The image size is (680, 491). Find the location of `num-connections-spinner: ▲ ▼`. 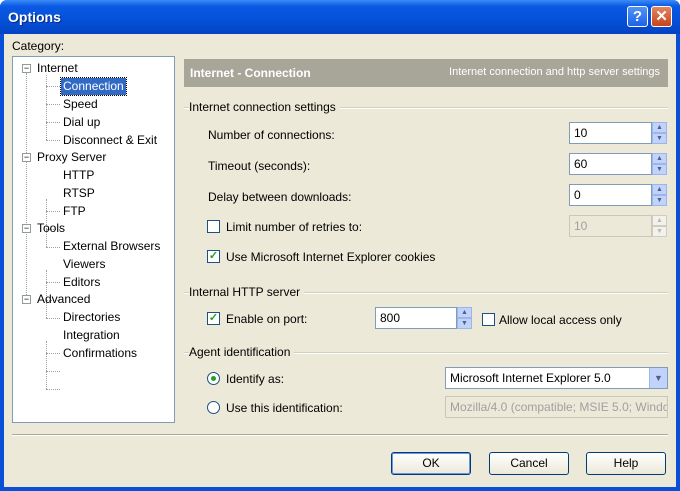

num-connections-spinner: ▲ ▼ is located at coordinates (659, 133).